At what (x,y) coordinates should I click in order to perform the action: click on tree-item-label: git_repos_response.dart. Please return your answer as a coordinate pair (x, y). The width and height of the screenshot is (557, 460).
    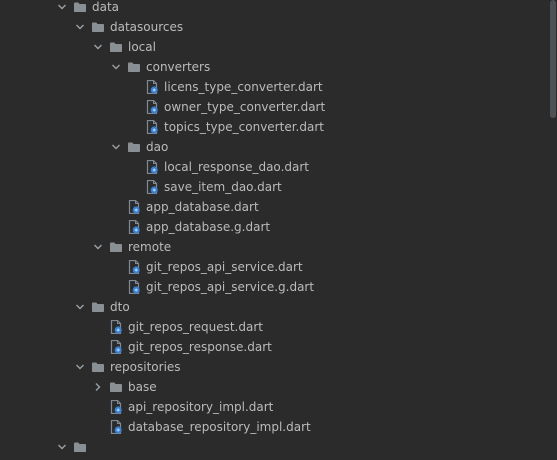
    Looking at the image, I should click on (200, 347).